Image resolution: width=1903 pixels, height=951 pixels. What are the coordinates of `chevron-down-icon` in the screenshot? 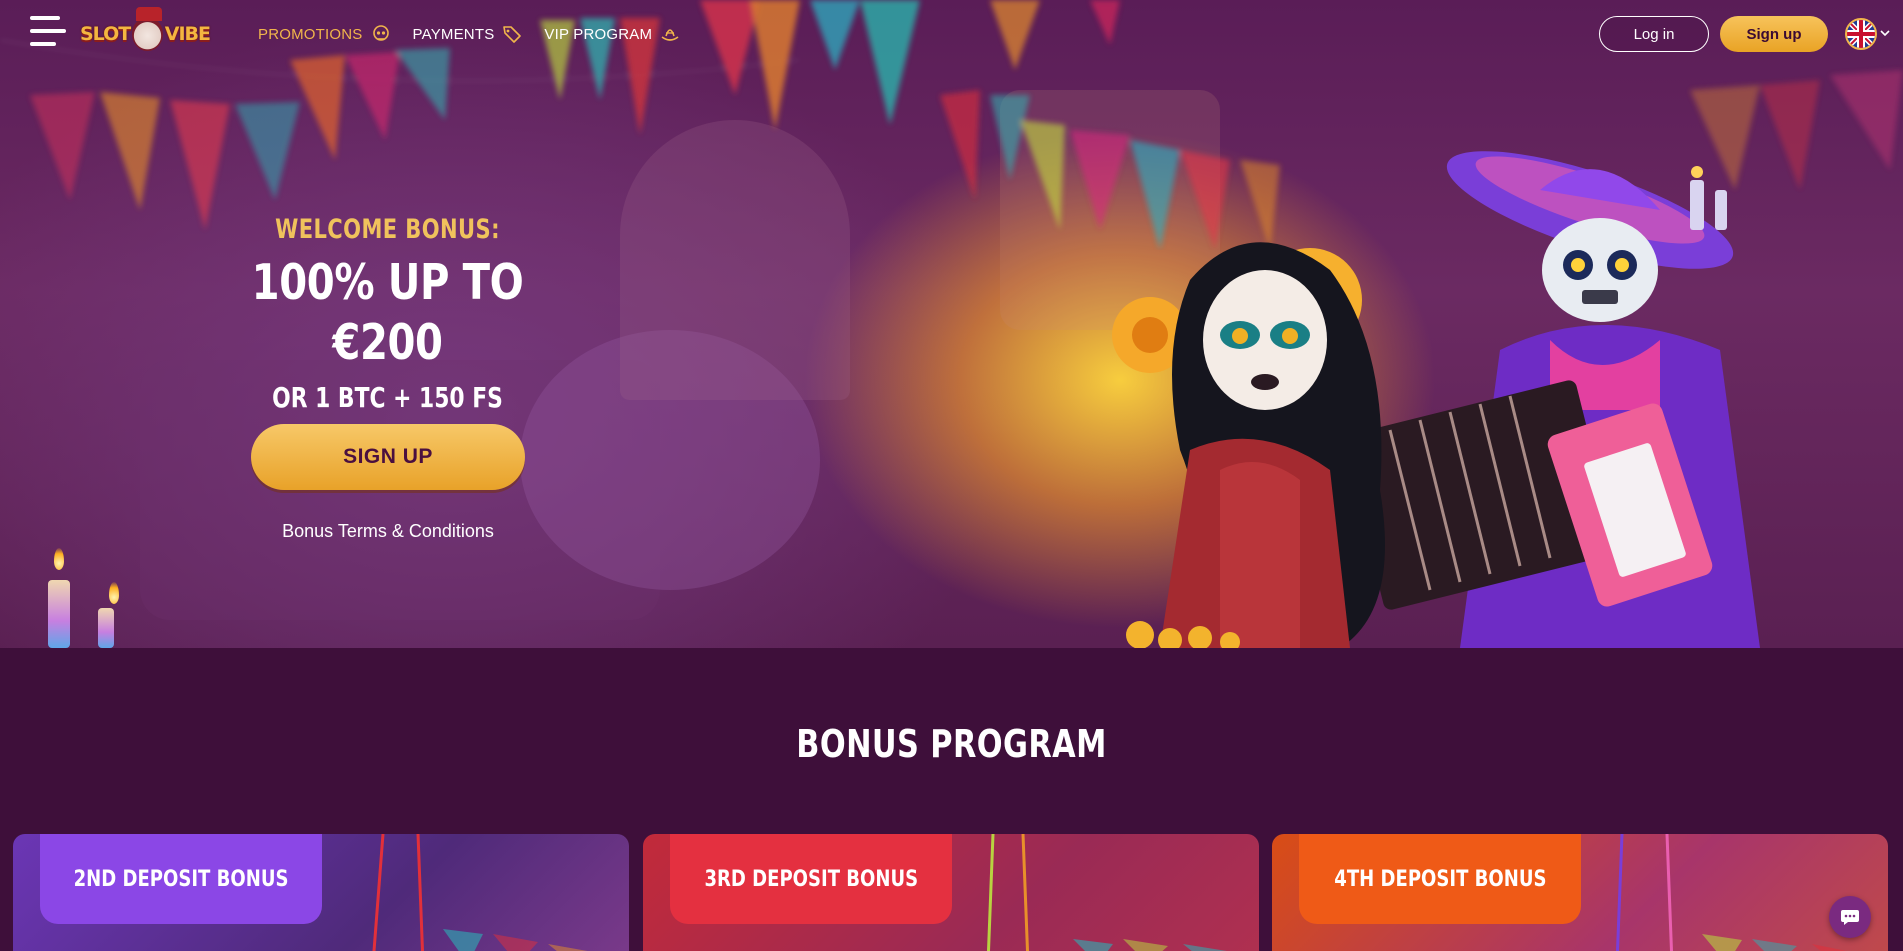 It's located at (1885, 33).